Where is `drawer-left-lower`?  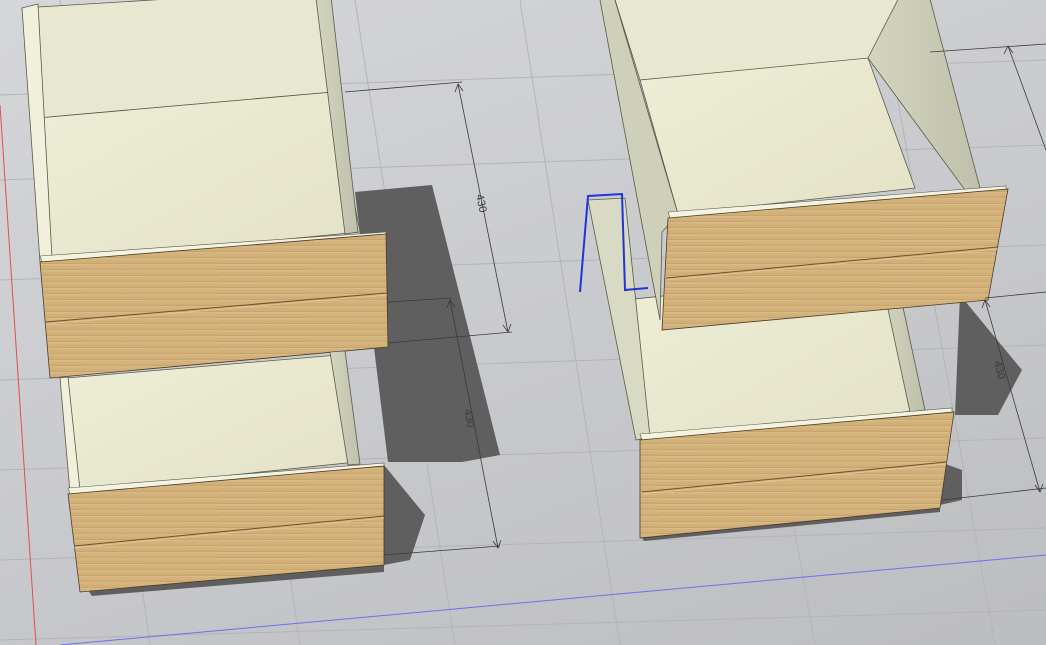 drawer-left-lower is located at coordinates (222, 471).